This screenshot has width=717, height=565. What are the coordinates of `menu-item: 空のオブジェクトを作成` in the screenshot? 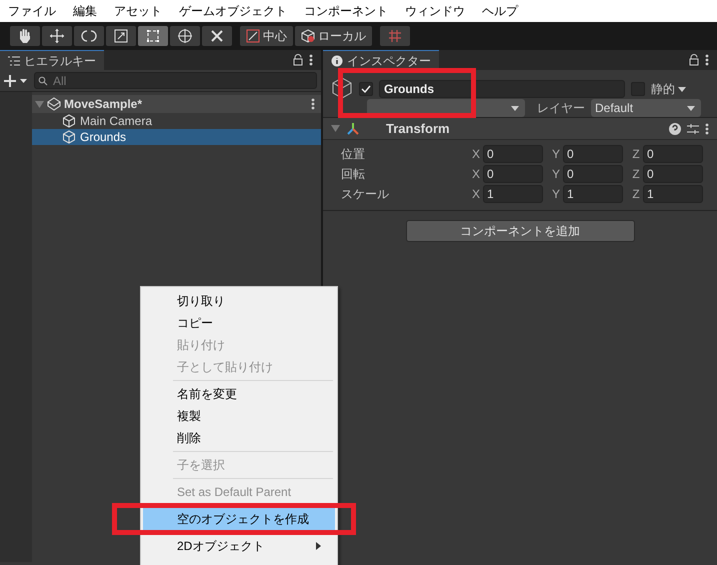 It's located at (239, 519).